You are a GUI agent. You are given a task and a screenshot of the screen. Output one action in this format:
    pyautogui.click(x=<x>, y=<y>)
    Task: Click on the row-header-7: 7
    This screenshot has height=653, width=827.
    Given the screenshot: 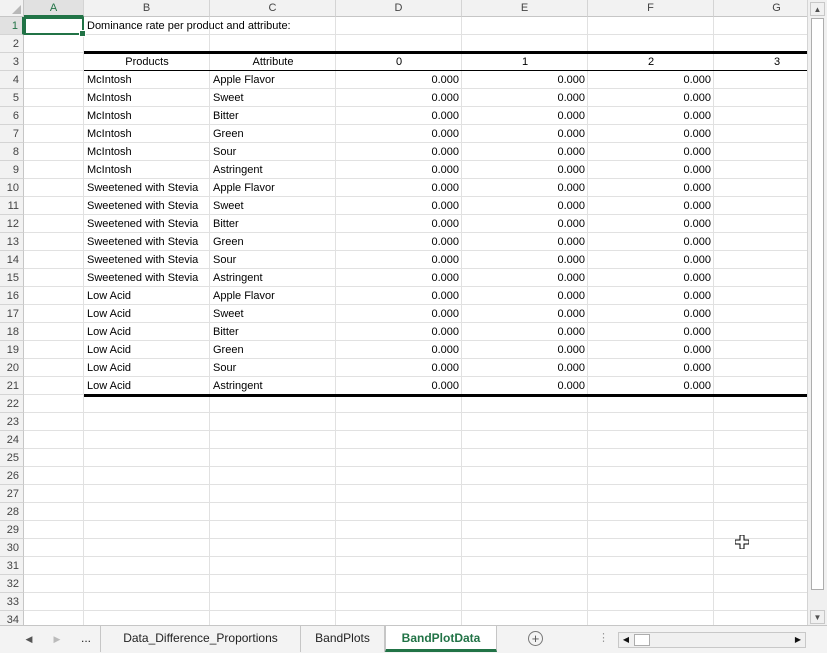 What is the action you would take?
    pyautogui.click(x=12, y=134)
    